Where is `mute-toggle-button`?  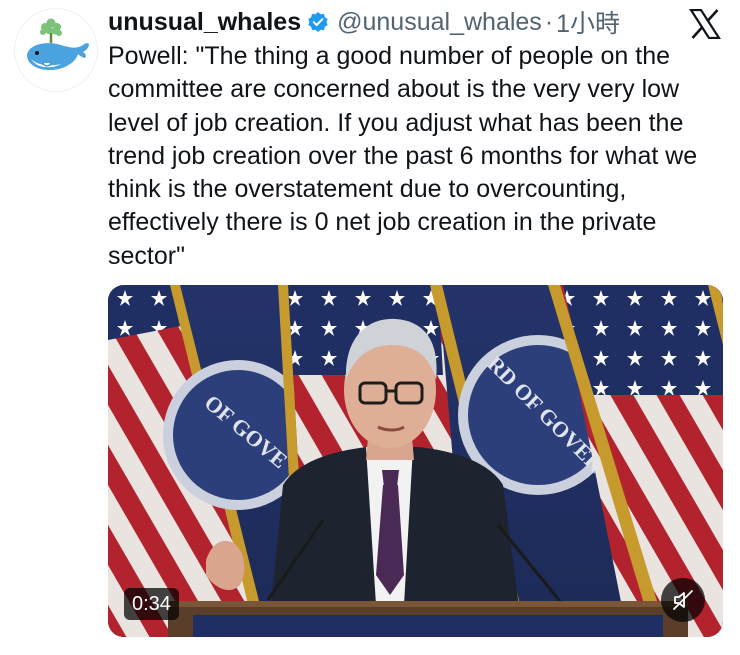
mute-toggle-button is located at coordinates (683, 600).